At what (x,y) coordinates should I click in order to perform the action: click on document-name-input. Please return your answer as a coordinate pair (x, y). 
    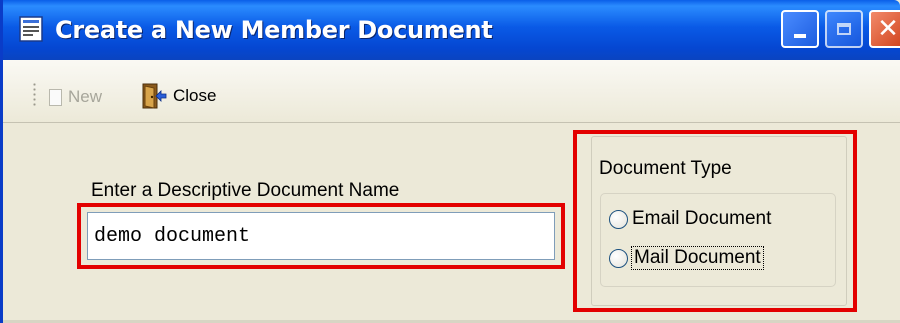
    Looking at the image, I should click on (321, 236).